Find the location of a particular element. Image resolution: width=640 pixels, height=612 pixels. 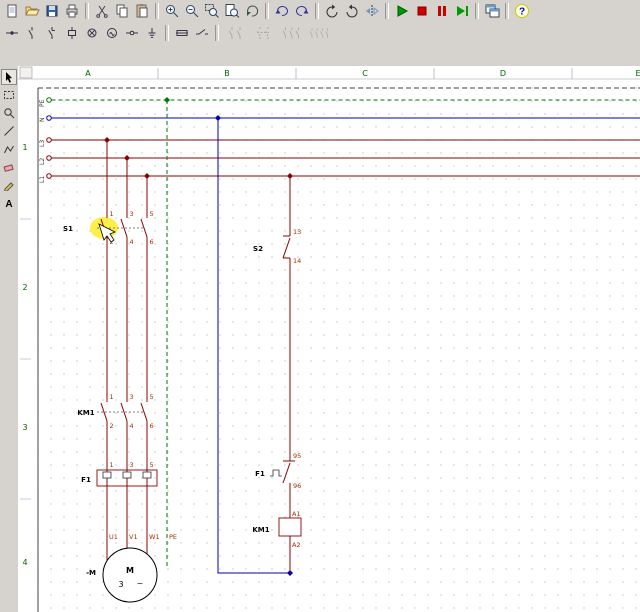

lamp-symbol-icon is located at coordinates (92, 33).